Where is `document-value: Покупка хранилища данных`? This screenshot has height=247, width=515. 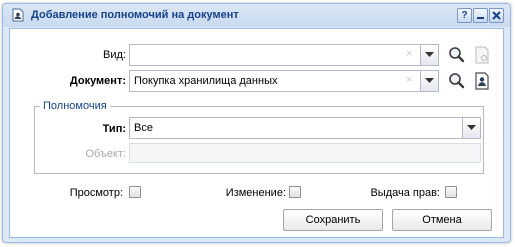 document-value: Покупка хранилища данных is located at coordinates (206, 81).